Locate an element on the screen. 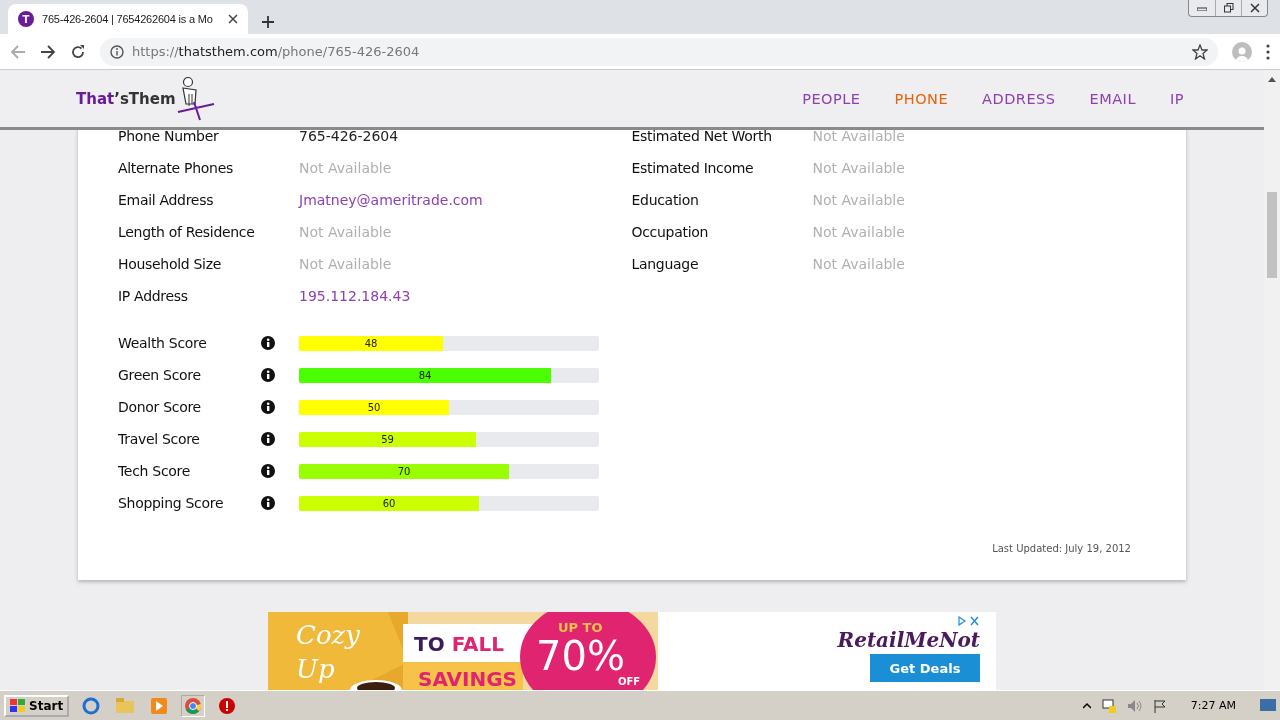  mascot-drawing is located at coordinates (195, 98).